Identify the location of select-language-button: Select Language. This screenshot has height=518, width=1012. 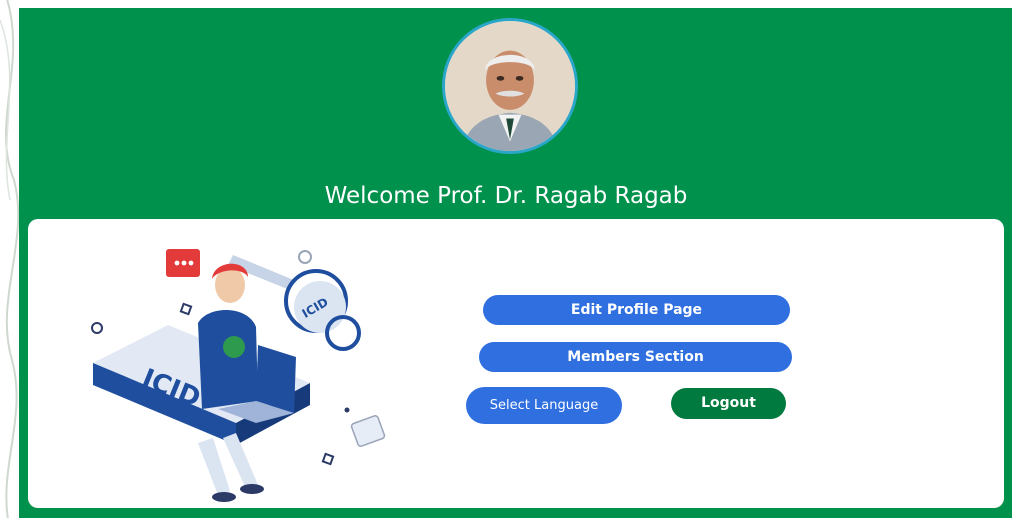
(544, 405).